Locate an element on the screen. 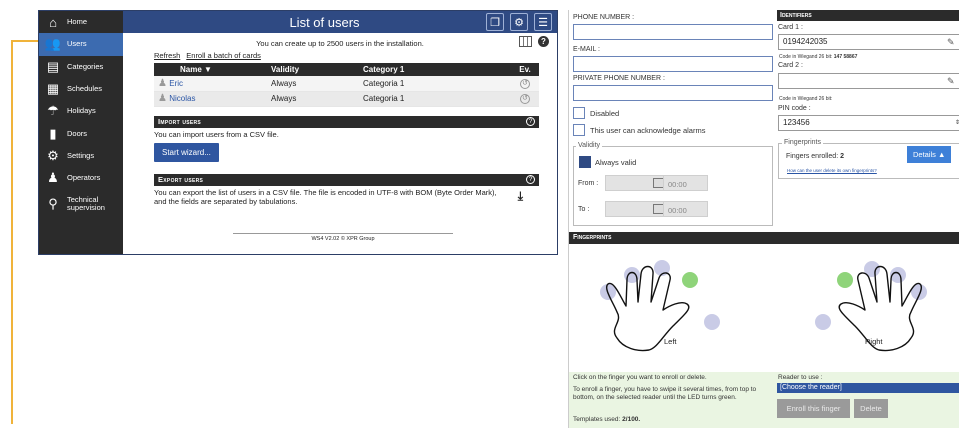  right-index-finger is located at coordinates (845, 280).